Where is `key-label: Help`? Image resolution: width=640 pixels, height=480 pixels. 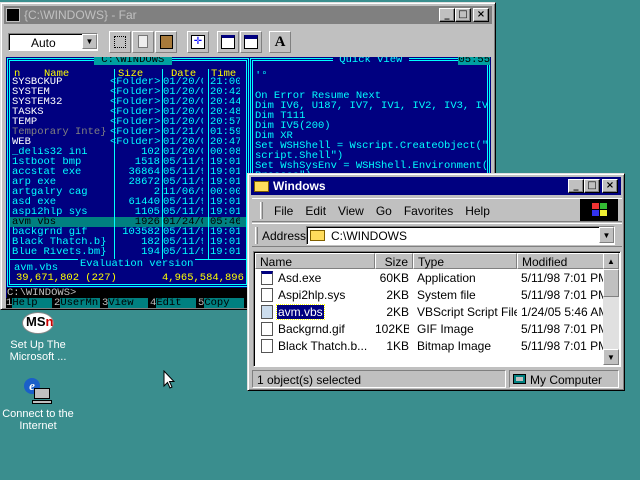
key-label: Help is located at coordinates (32, 303).